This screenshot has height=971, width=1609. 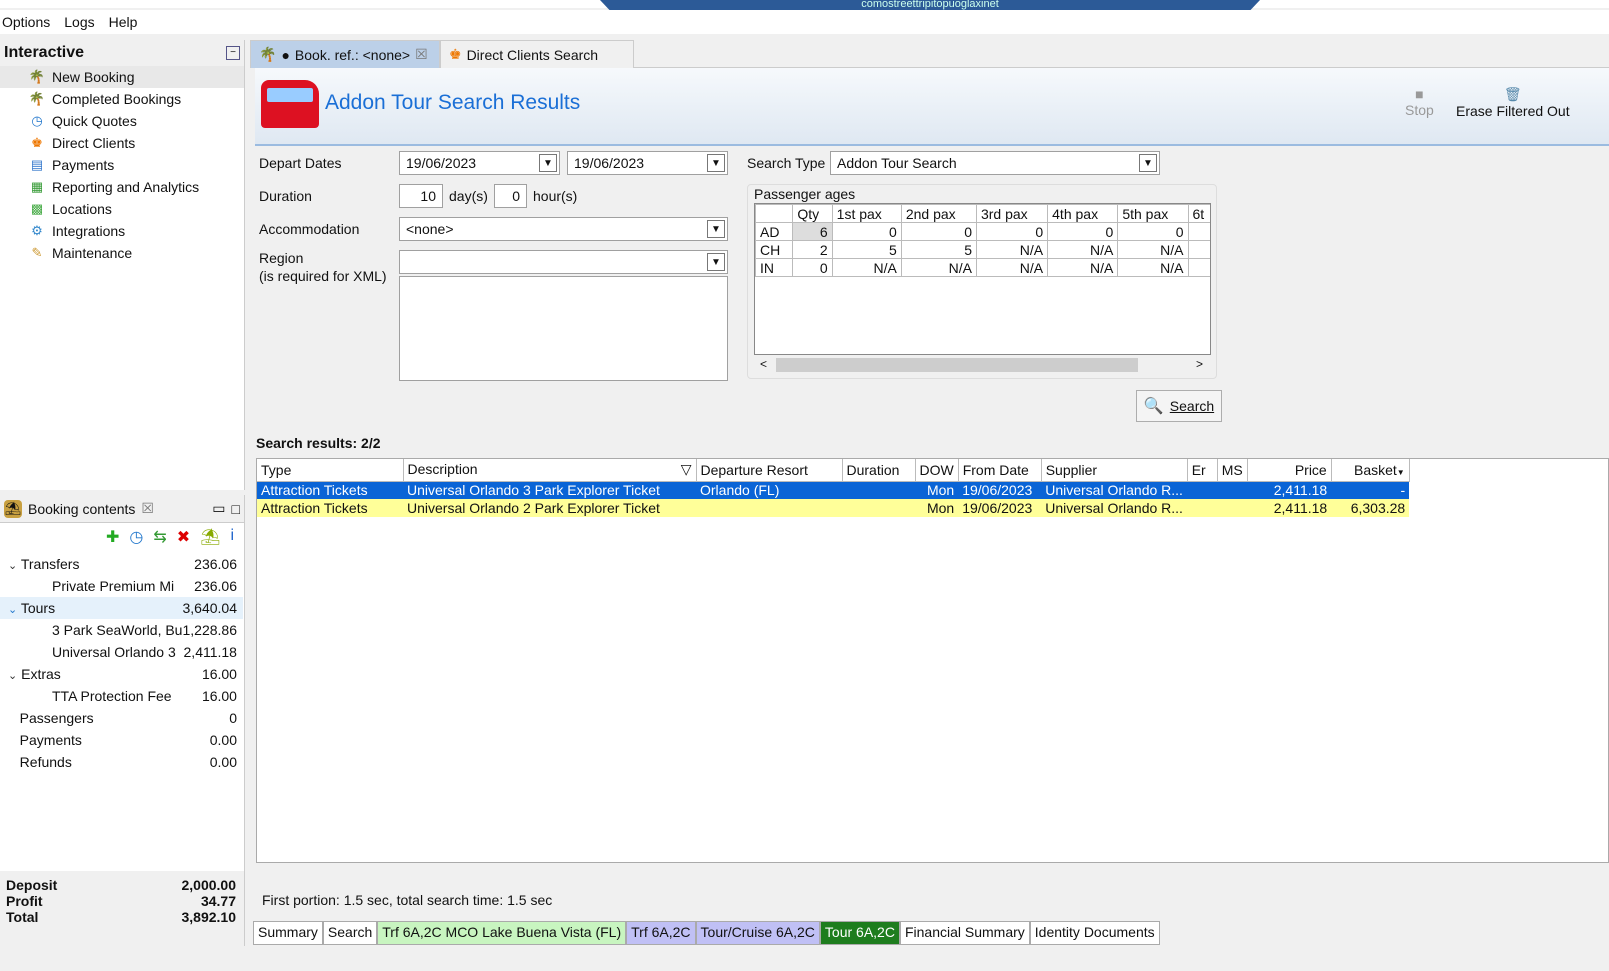 What do you see at coordinates (210, 538) in the screenshot?
I see `tour-icon: ⛱` at bounding box center [210, 538].